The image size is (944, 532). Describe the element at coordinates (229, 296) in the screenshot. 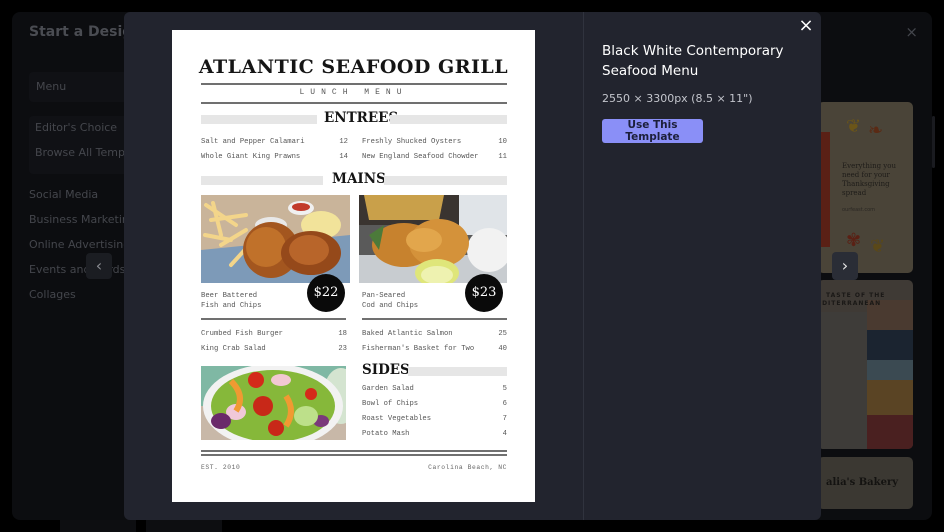

I see `featured-dish-line1: Beer Battered` at that location.